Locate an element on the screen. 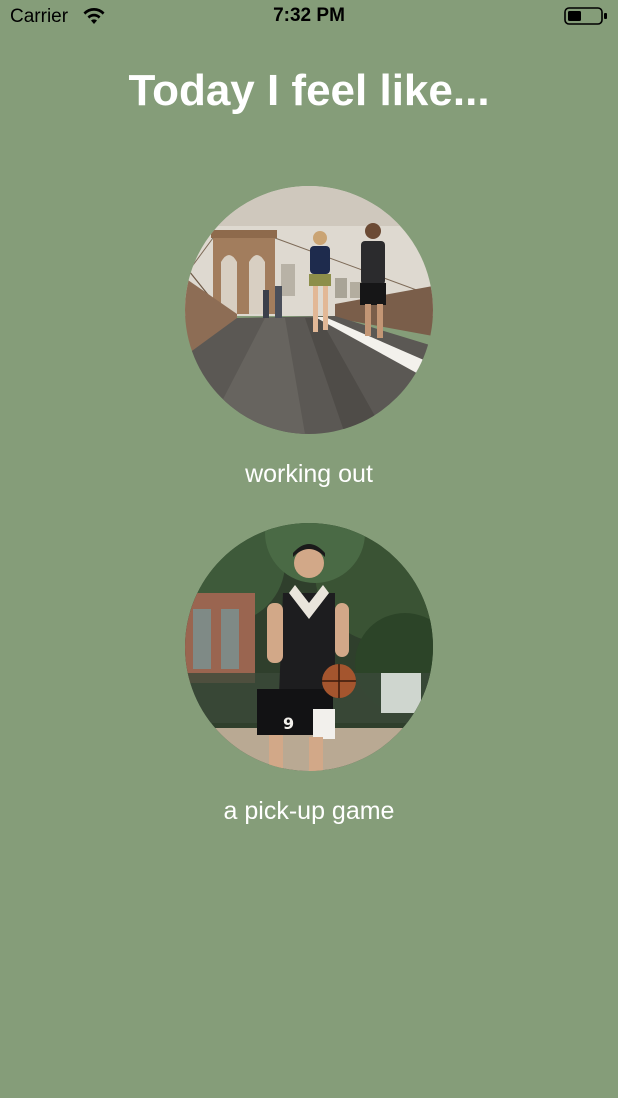 The image size is (618, 1098). status-bar: Carrier 7:32 PM is located at coordinates (309, 17).